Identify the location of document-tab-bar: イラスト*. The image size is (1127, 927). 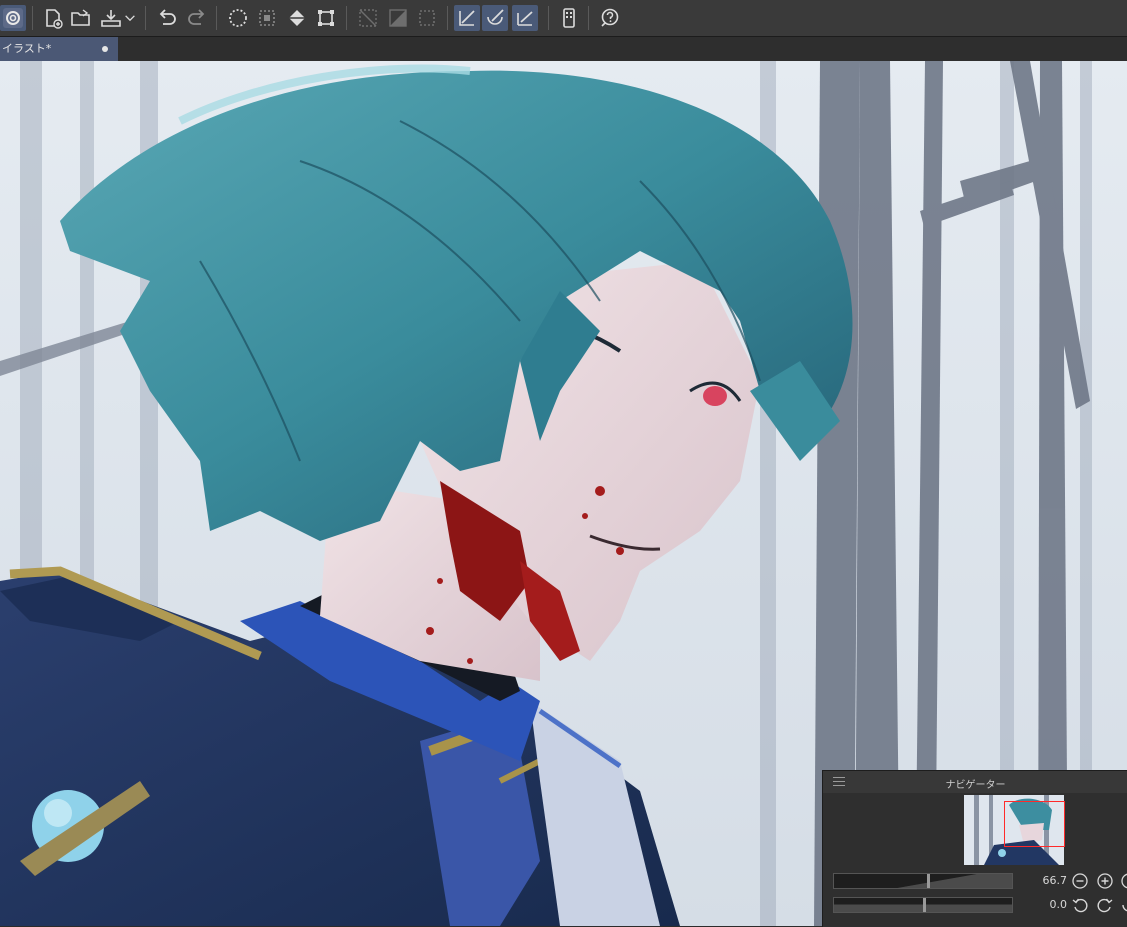
(563, 49).